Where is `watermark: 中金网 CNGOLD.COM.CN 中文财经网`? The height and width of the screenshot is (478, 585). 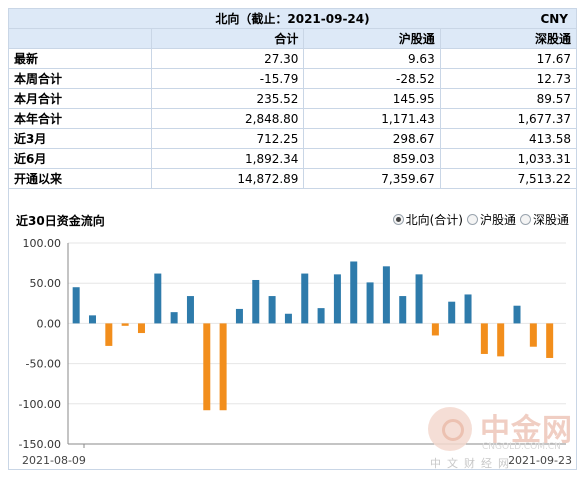 watermark: 中金网 CNGOLD.COM.CN 中文财经网 is located at coordinates (503, 439).